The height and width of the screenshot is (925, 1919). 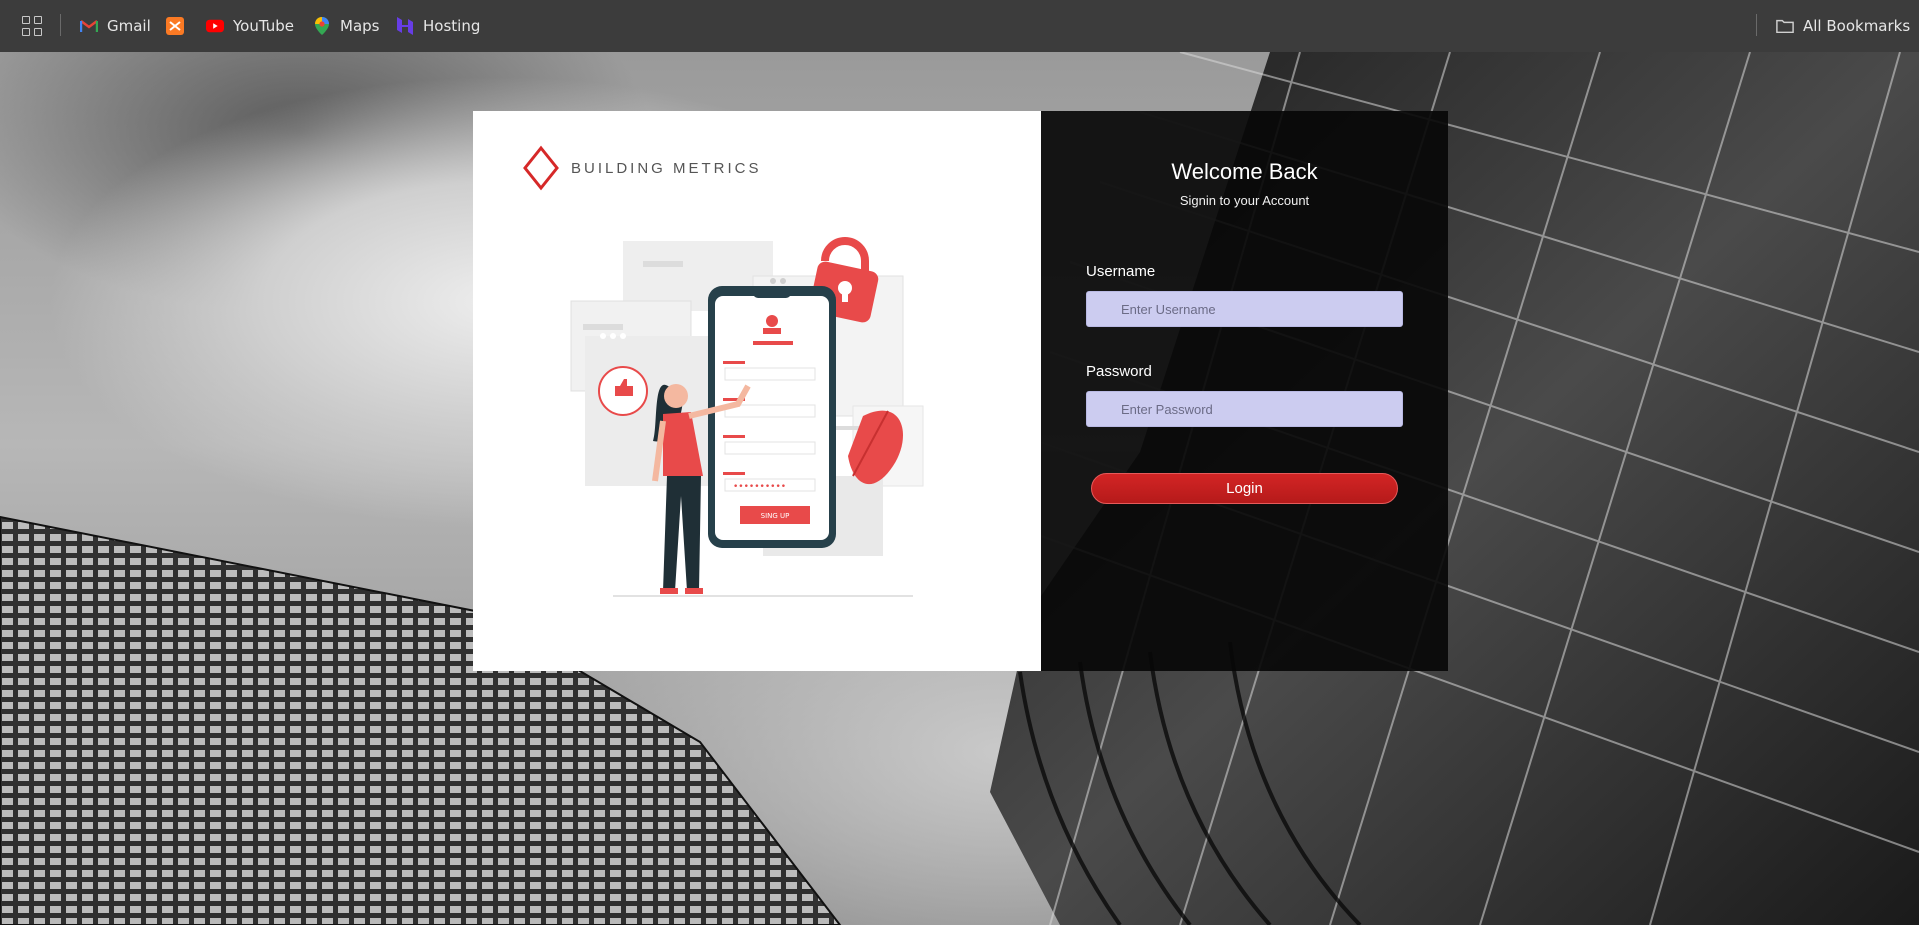 I want to click on bookmark-hosting: Hosting, so click(x=438, y=26).